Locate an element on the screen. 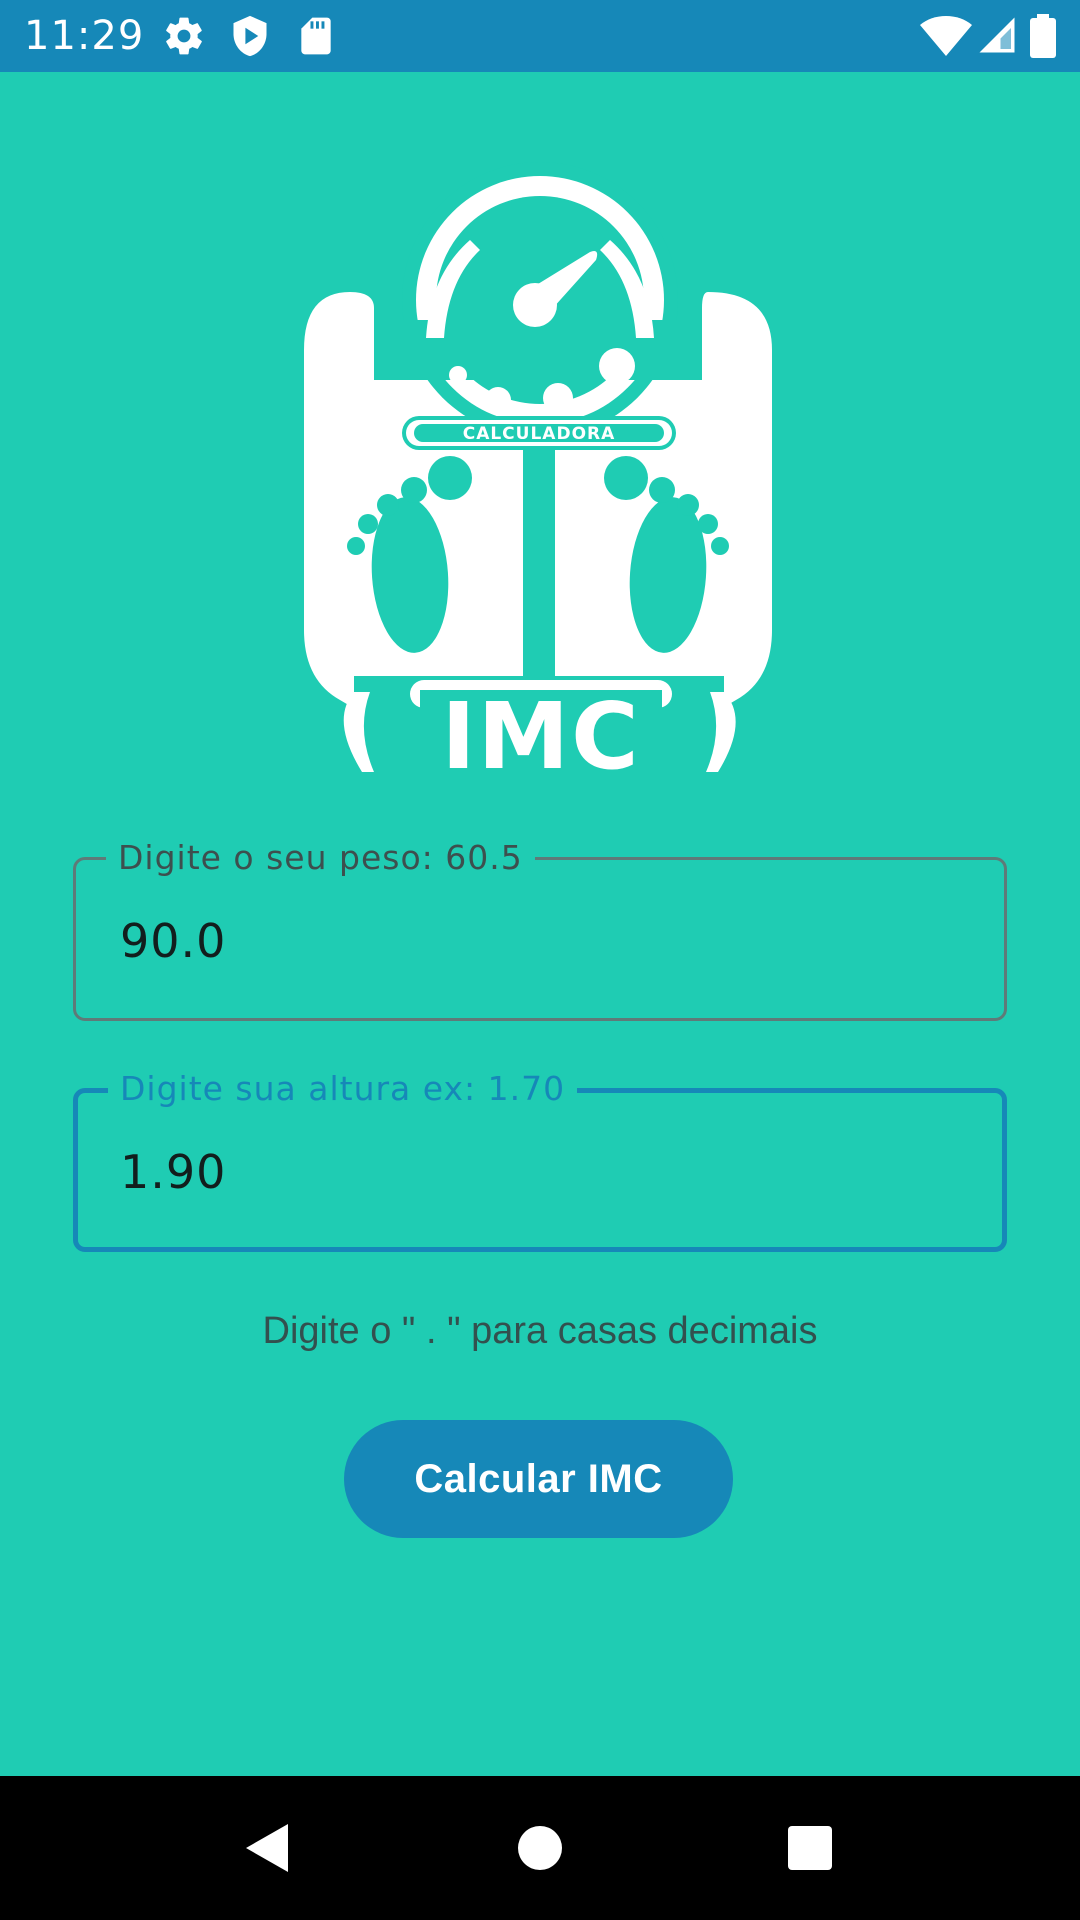 Image resolution: width=1080 pixels, height=1920 pixels. shield-play-icon is located at coordinates (250, 36).